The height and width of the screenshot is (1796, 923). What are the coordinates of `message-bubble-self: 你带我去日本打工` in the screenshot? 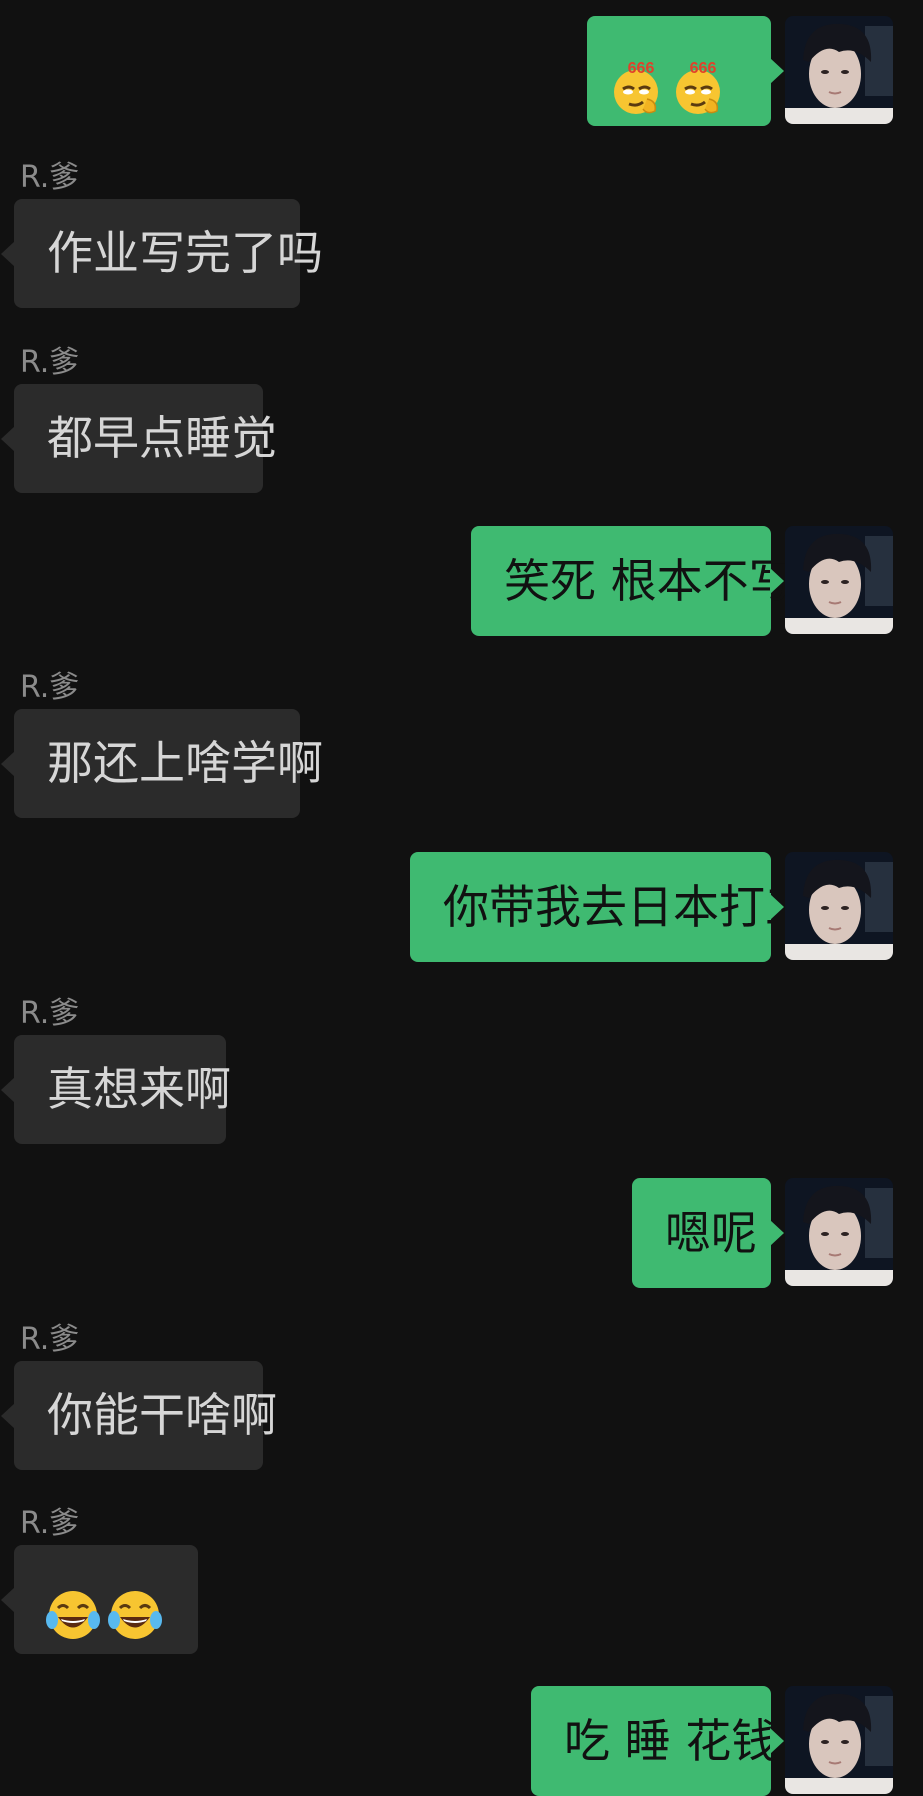 It's located at (610, 907).